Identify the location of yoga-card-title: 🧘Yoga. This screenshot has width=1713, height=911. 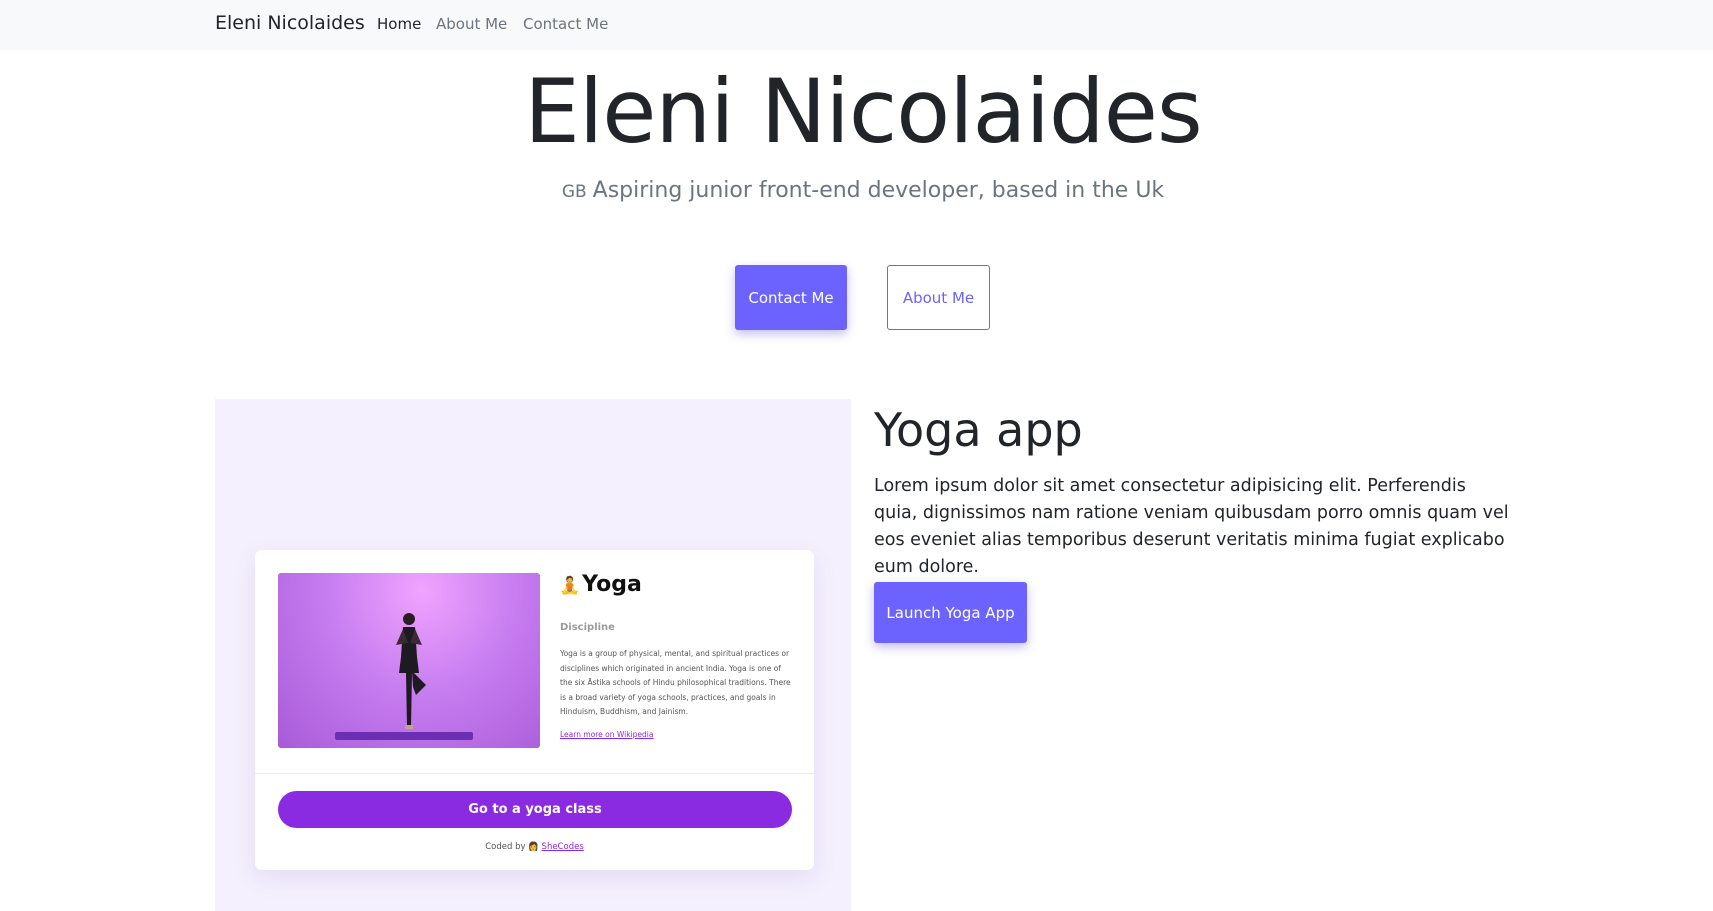
(600, 584).